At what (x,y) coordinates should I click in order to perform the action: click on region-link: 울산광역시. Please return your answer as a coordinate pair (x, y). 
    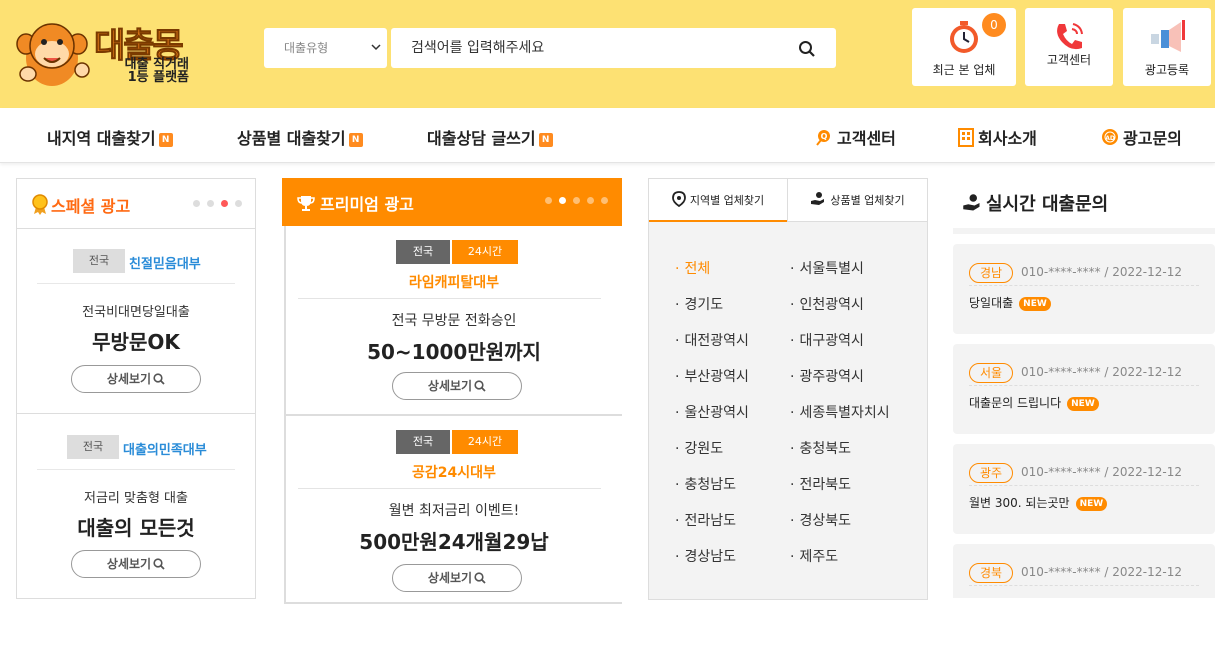
    Looking at the image, I should click on (711, 412).